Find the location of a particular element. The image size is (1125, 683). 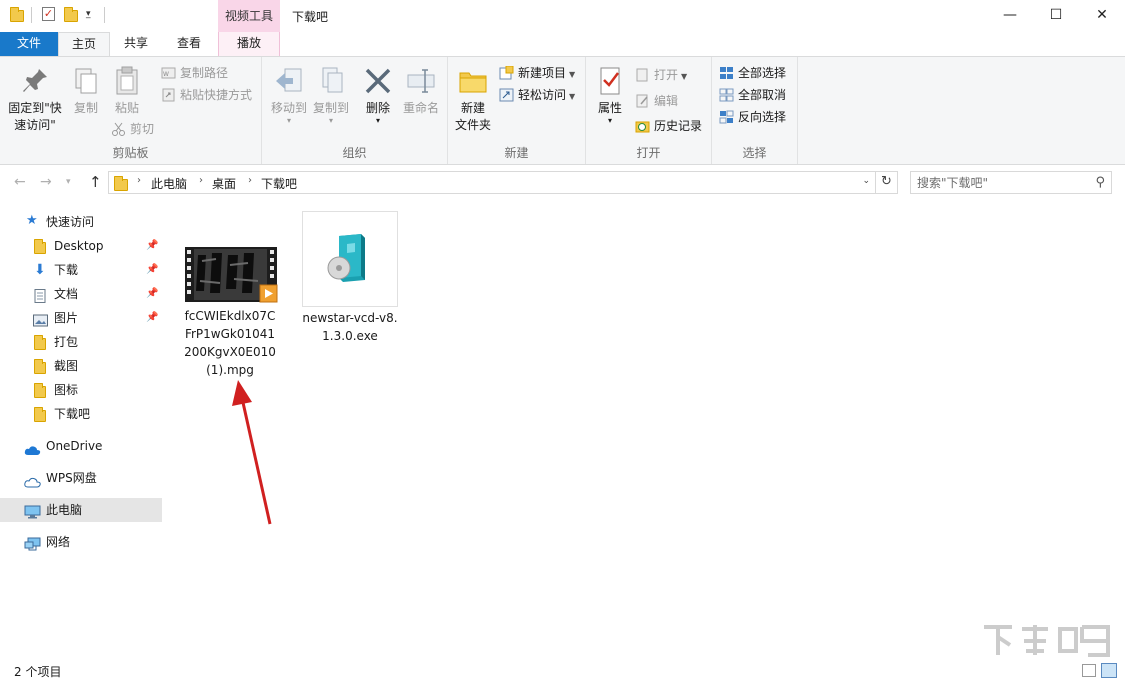

nav-onedrive: OneDrive is located at coordinates (81, 446).